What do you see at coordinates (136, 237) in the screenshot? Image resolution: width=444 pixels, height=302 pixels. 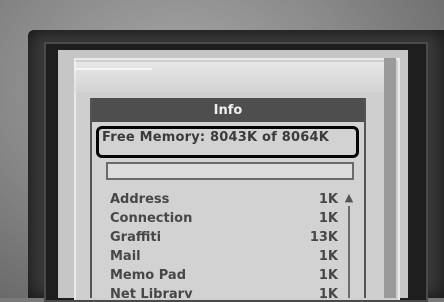 I see `app-name: Graffiti` at bounding box center [136, 237].